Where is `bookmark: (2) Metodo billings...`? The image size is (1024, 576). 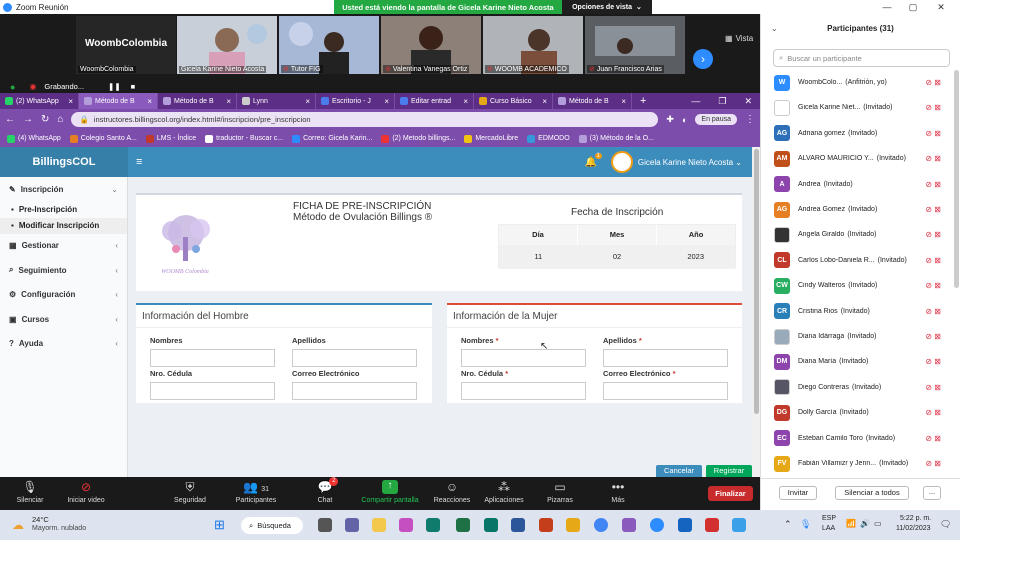
bookmark: (2) Metodo billings... is located at coordinates (418, 138).